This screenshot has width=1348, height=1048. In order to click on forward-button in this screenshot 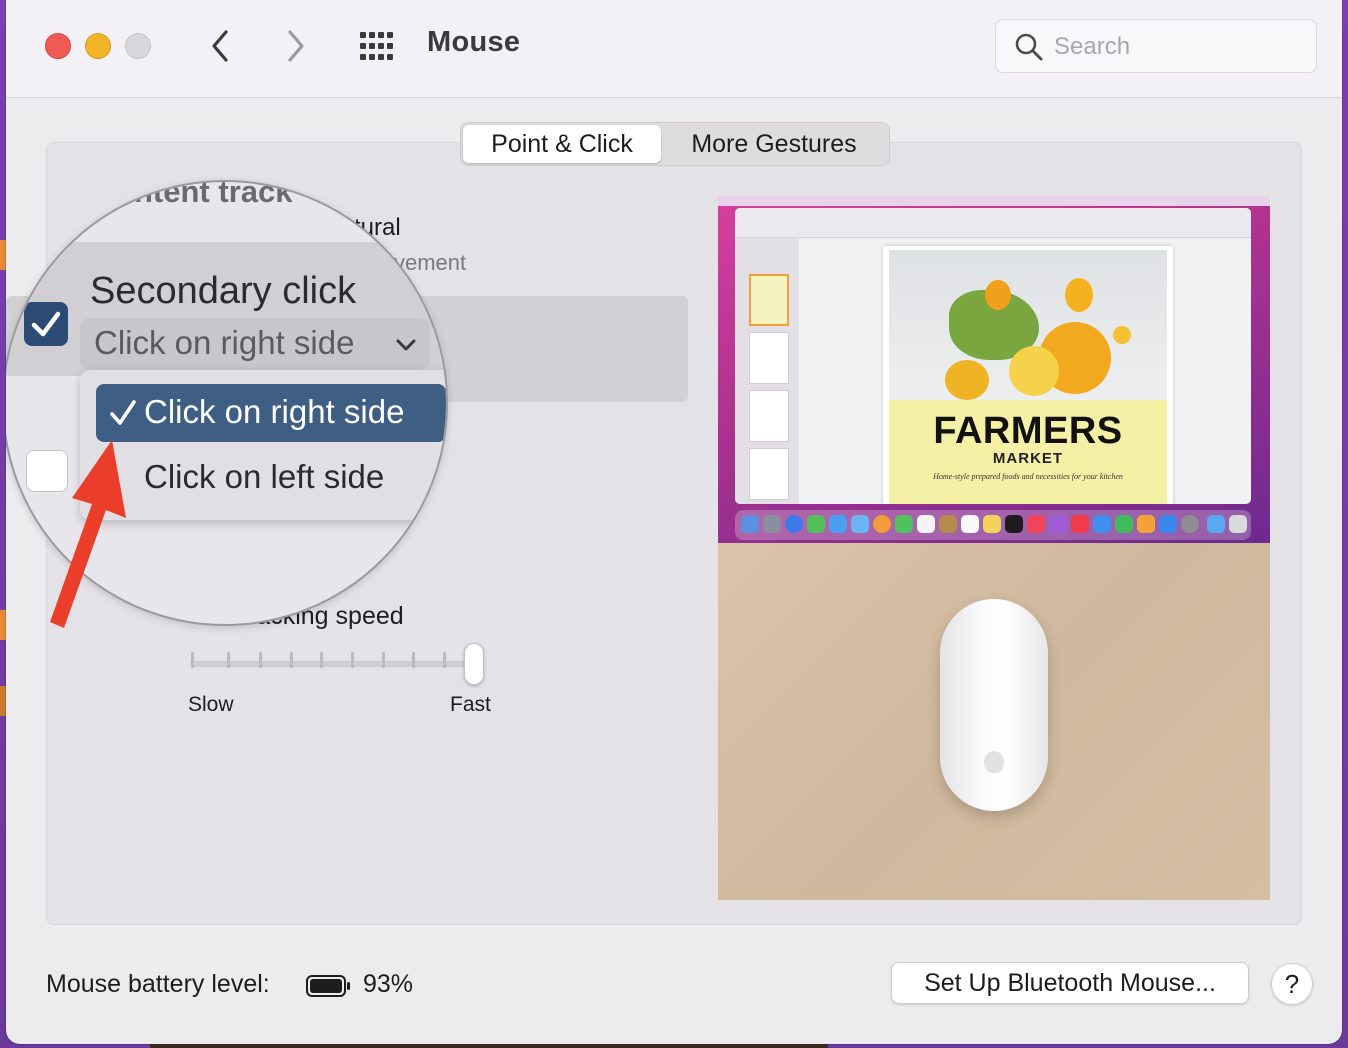, I will do `click(295, 46)`.